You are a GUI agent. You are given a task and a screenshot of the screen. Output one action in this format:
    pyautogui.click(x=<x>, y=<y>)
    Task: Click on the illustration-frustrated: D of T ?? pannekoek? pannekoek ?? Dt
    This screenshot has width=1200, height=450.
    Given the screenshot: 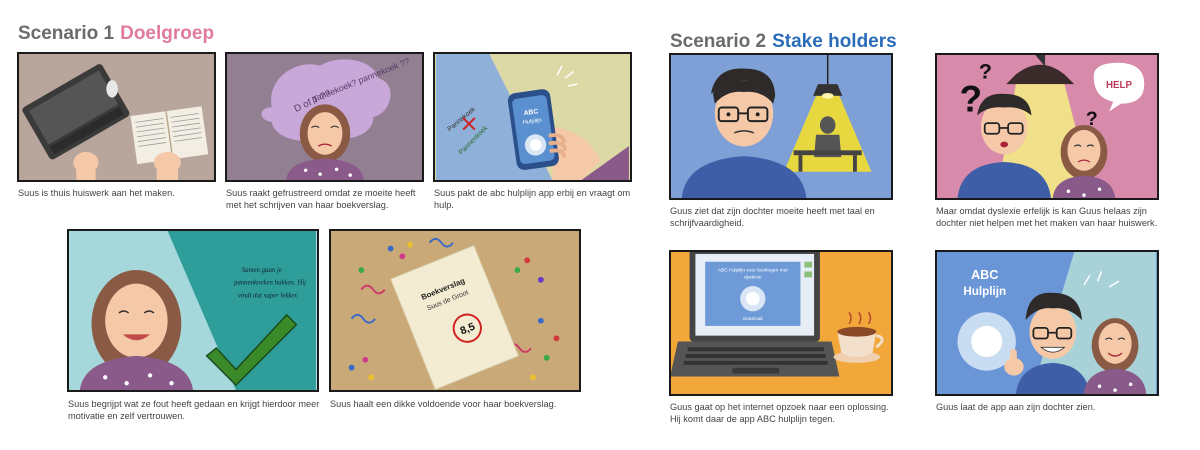 What is the action you would take?
    pyautogui.click(x=324, y=117)
    